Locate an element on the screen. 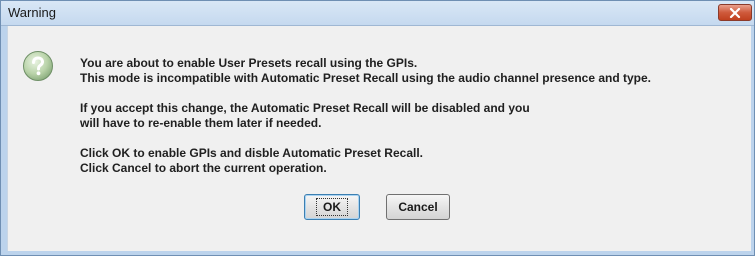  close-icon is located at coordinates (735, 12).